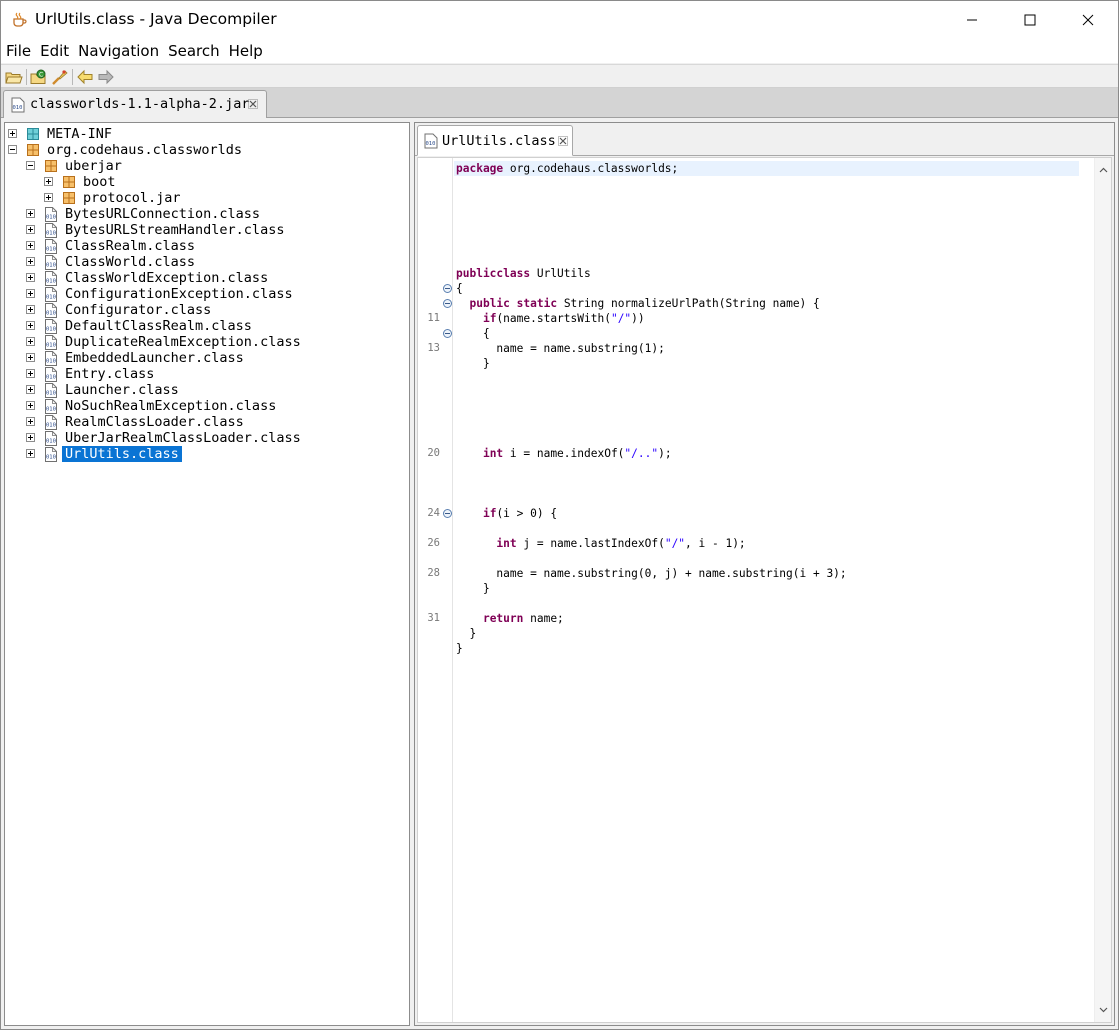 This screenshot has width=1119, height=1030. Describe the element at coordinates (106, 77) in the screenshot. I see `forward-icon` at that location.